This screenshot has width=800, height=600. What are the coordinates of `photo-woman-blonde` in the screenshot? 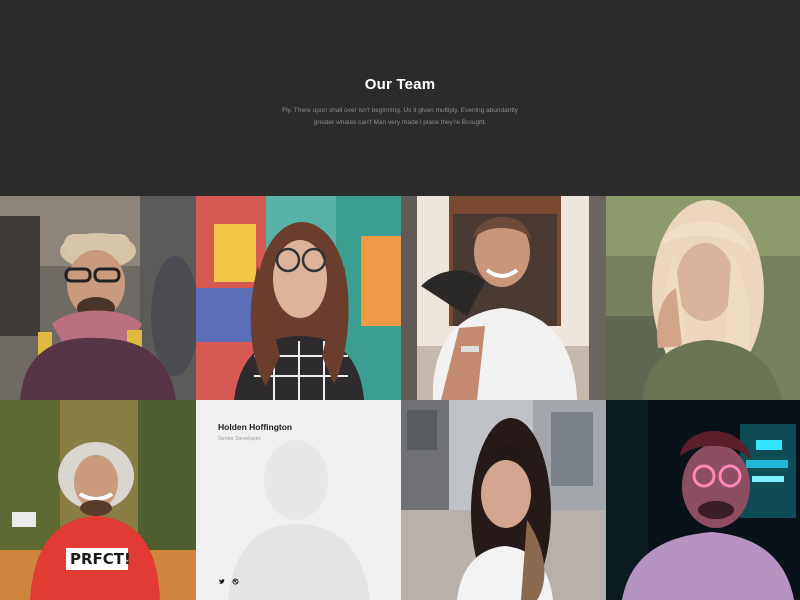 It's located at (703, 298).